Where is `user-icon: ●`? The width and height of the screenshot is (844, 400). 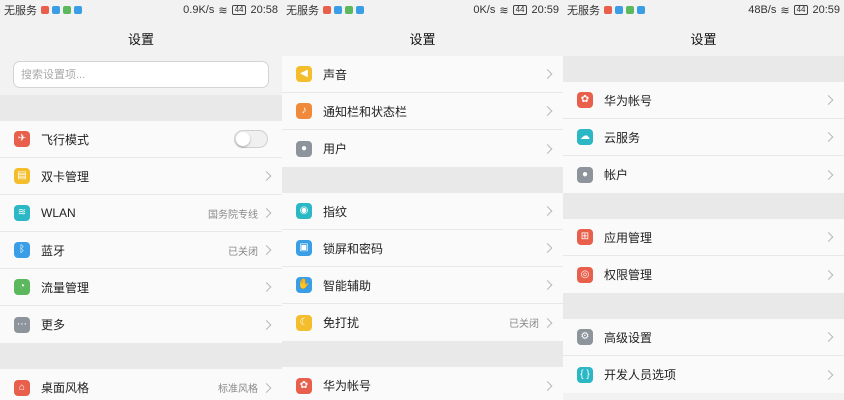
user-icon: ● is located at coordinates (304, 148).